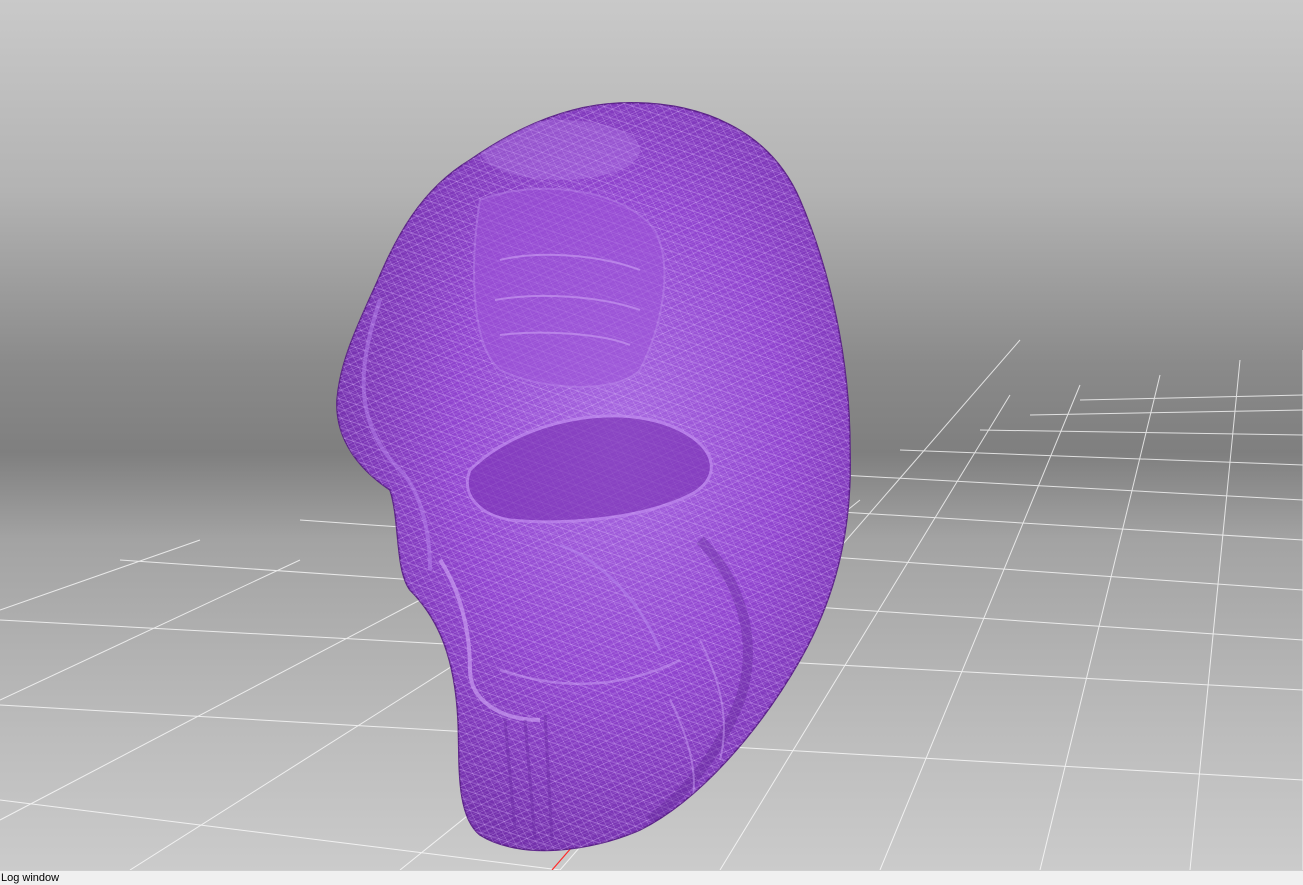  Describe the element at coordinates (569, 287) in the screenshot. I see `brow-ridge` at that location.